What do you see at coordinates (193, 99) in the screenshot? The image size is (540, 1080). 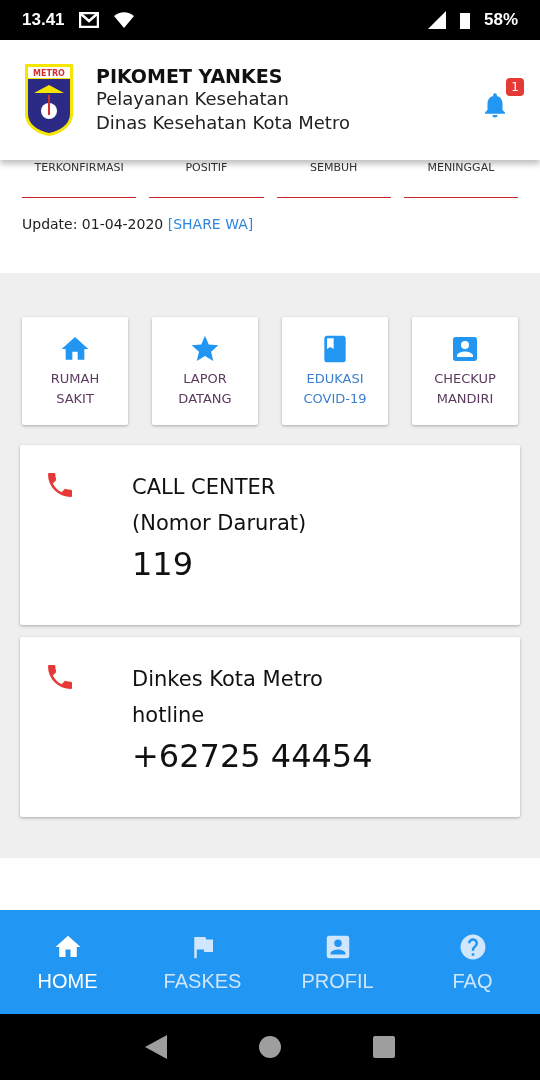 I see `app-subtitle: Pelayanan Kesehatan` at bounding box center [193, 99].